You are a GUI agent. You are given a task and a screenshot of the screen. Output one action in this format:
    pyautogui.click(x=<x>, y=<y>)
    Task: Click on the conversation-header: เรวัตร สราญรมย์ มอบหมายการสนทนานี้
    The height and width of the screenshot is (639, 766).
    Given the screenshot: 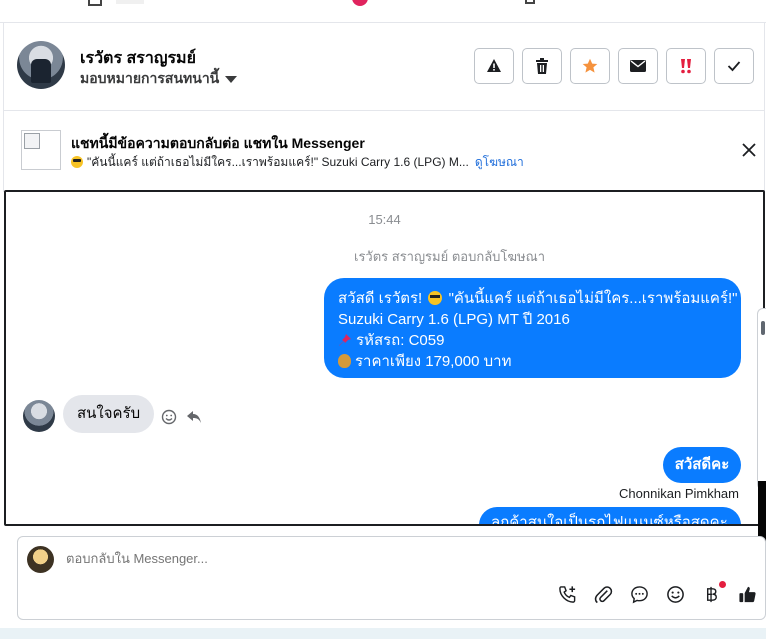 What is the action you would take?
    pyautogui.click(x=384, y=66)
    